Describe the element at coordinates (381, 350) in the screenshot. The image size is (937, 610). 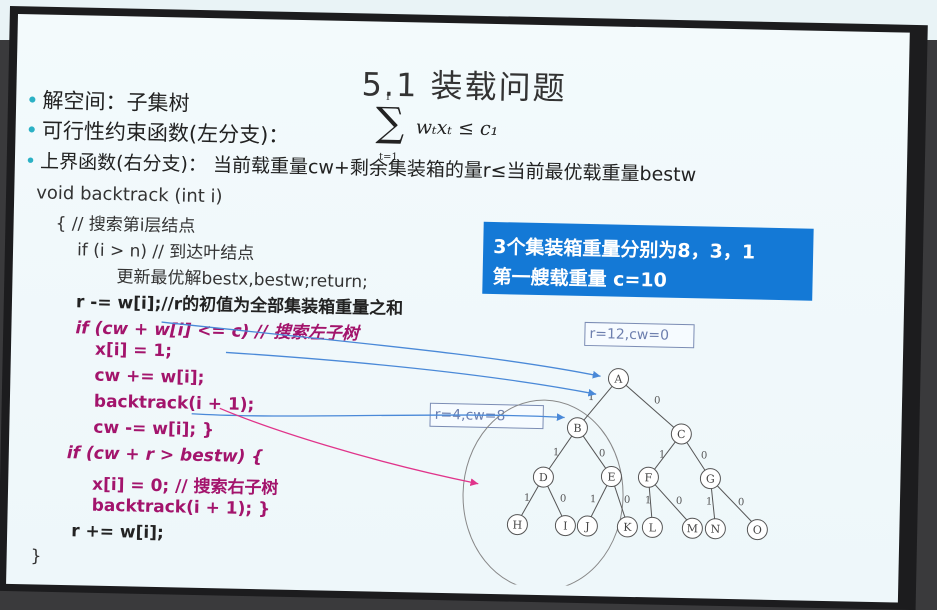
I see `arrow-to-root` at that location.